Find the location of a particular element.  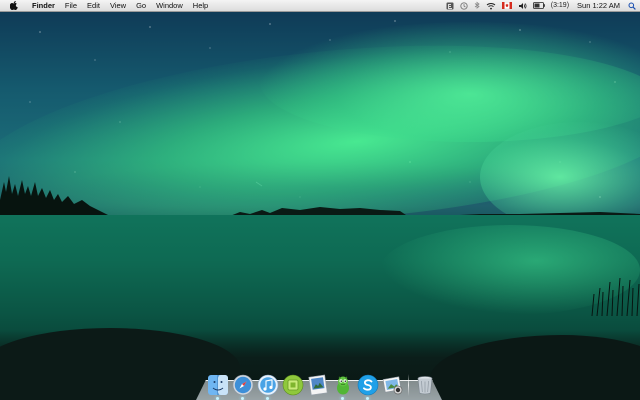

dock-finder is located at coordinates (217, 386).